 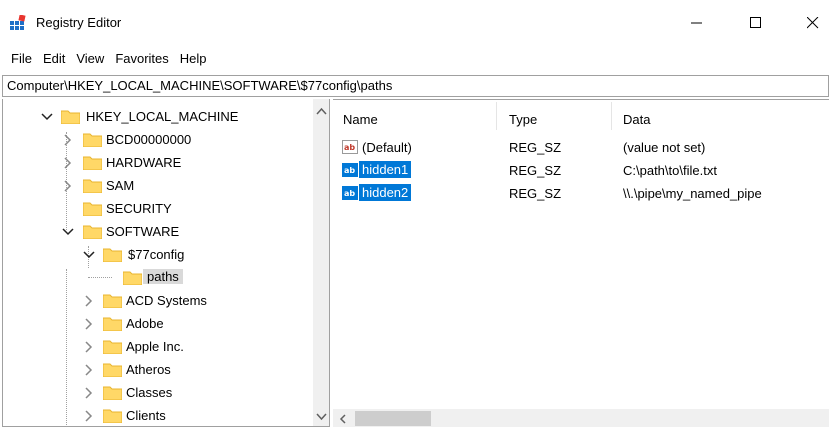 I want to click on tree-item-label: Apple Inc., so click(x=155, y=346).